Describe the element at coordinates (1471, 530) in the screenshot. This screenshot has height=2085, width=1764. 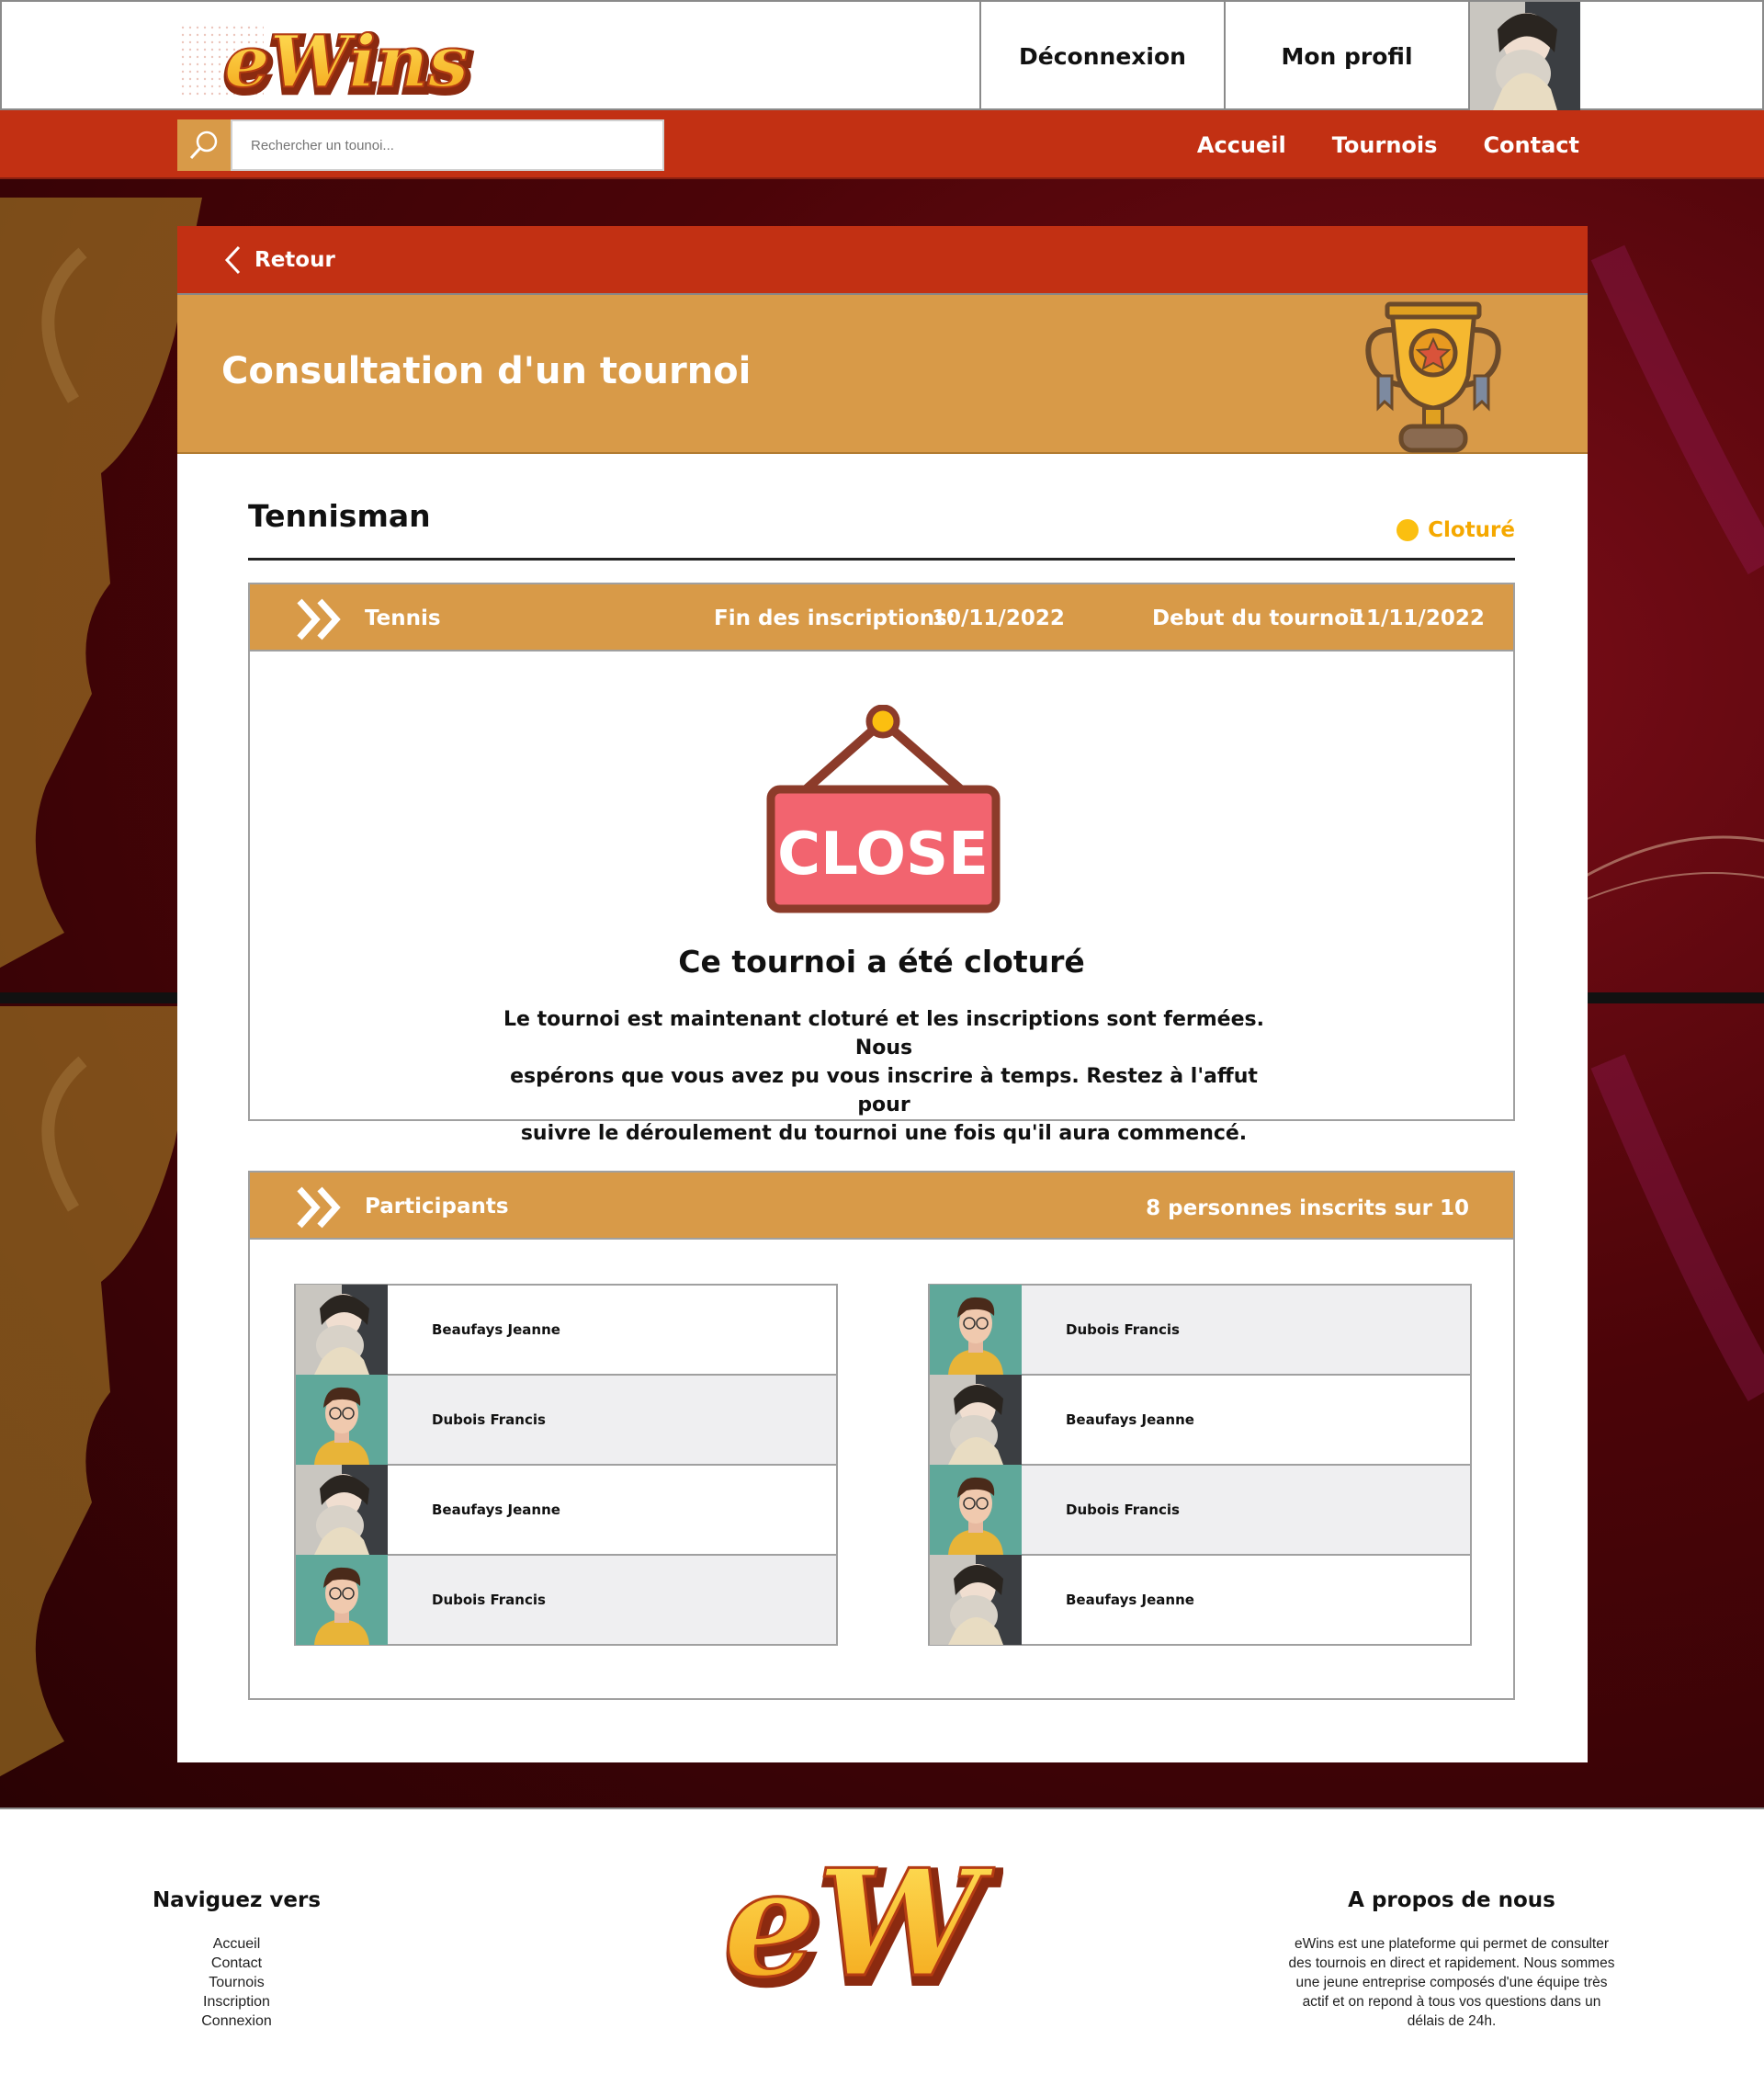
I see `status-label: Cloturé` at that location.